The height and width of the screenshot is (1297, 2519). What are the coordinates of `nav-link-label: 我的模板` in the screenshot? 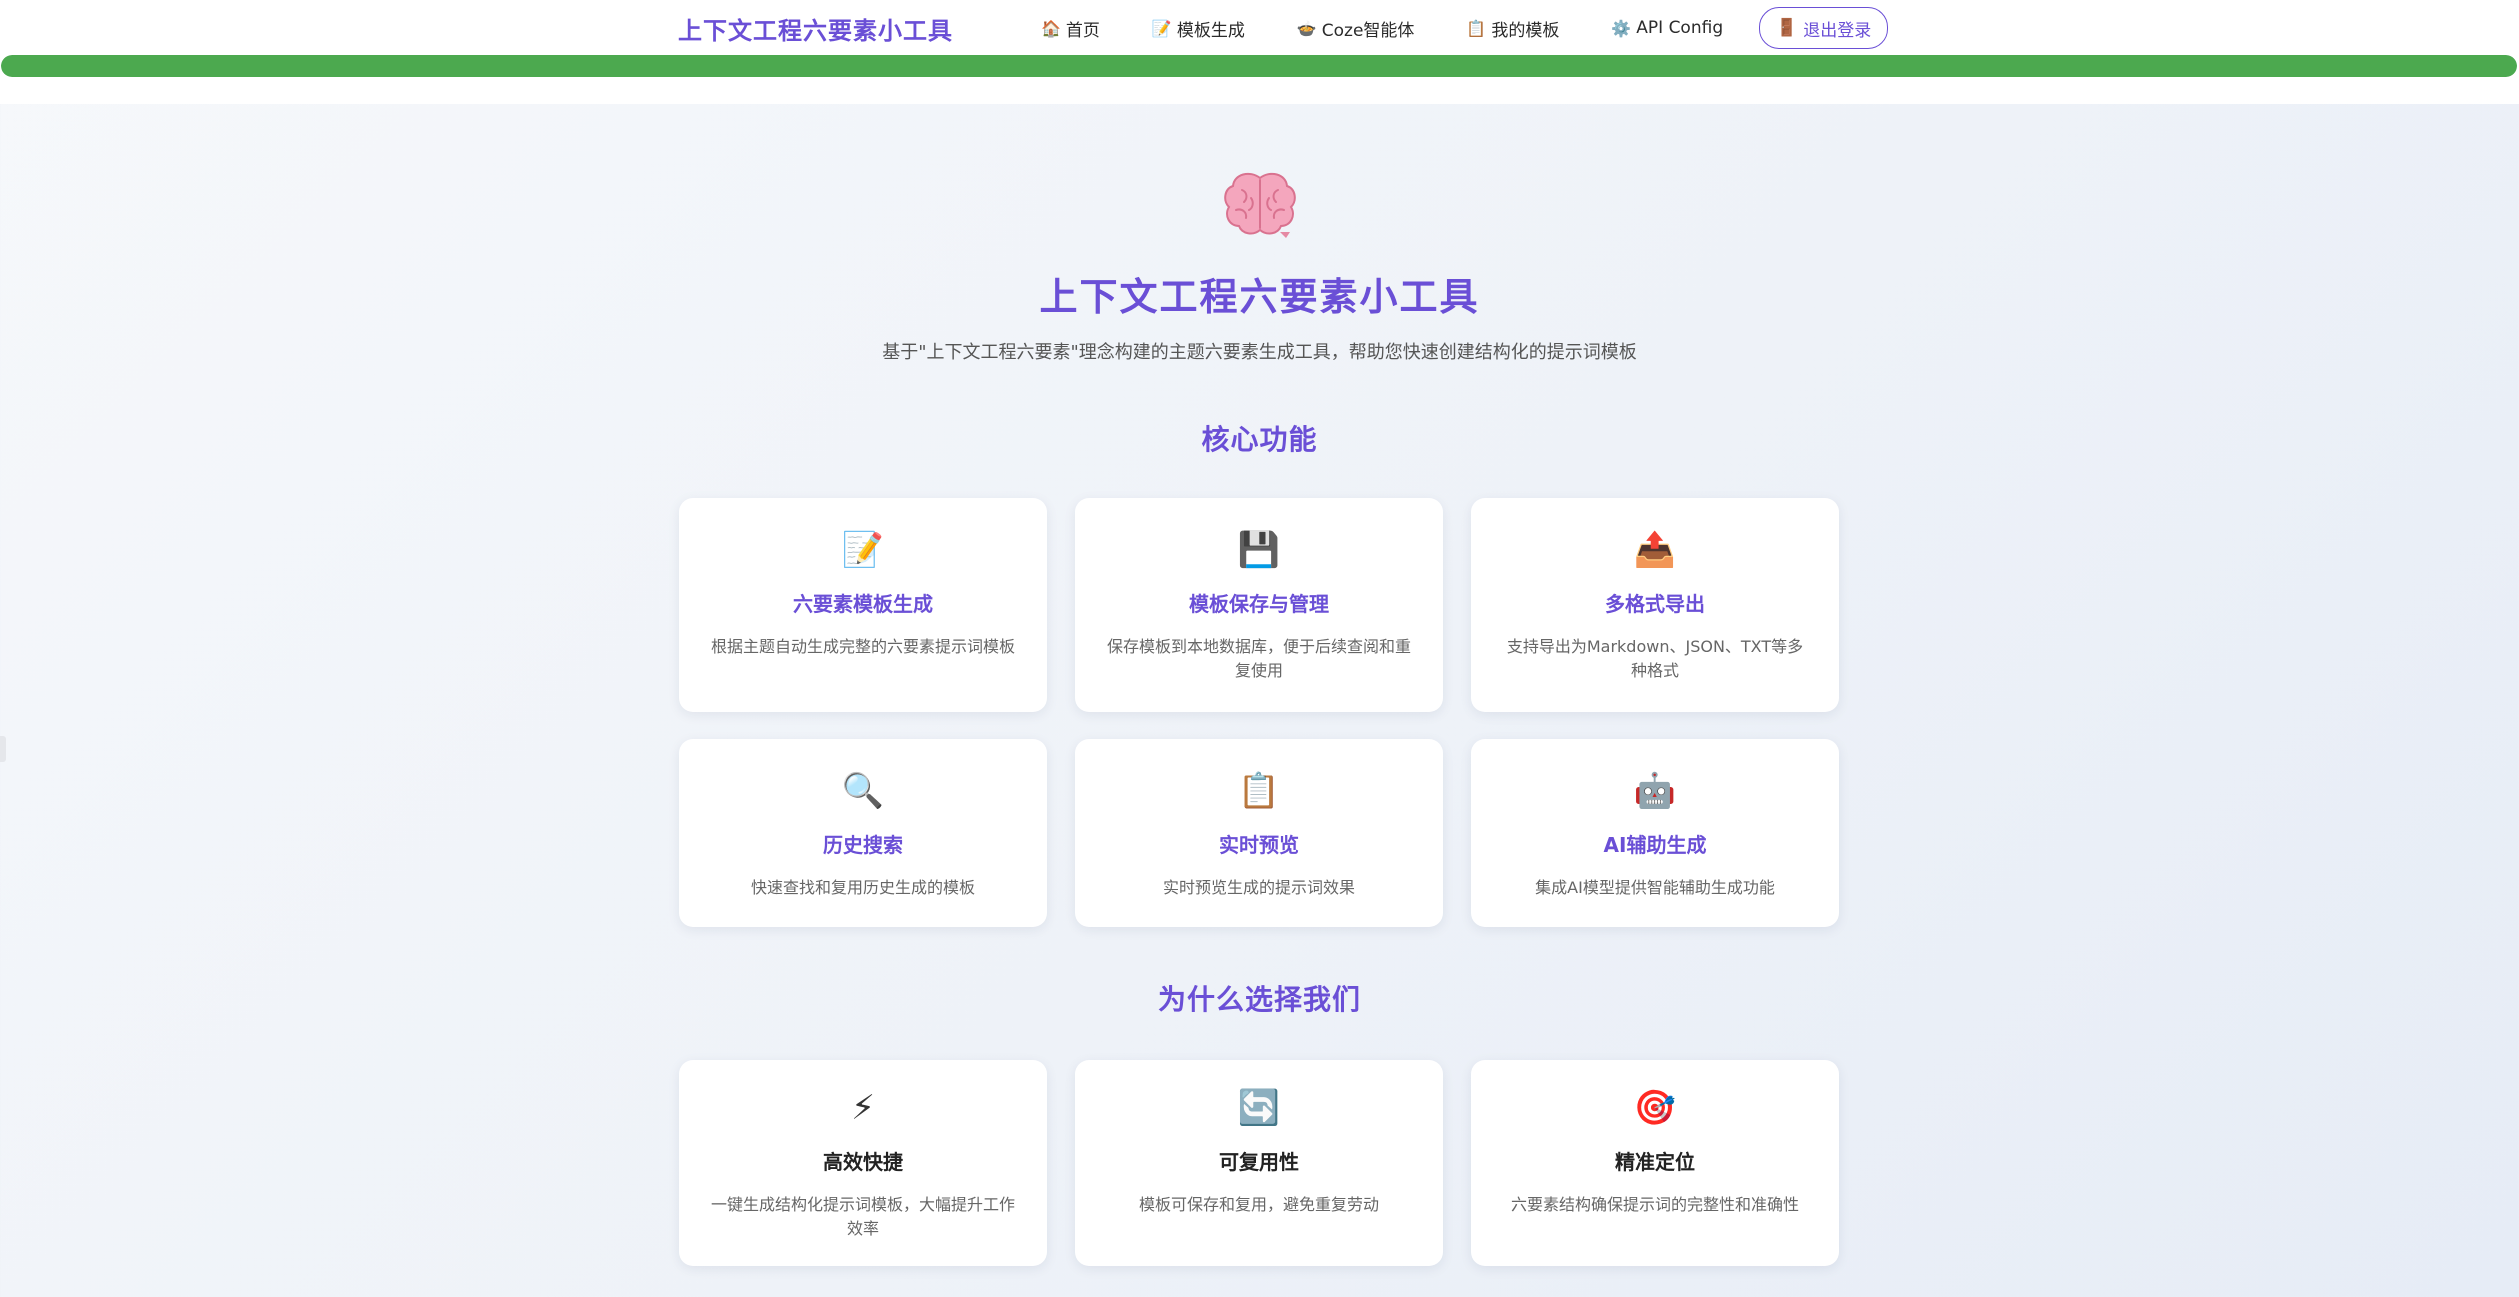 It's located at (1525, 30).